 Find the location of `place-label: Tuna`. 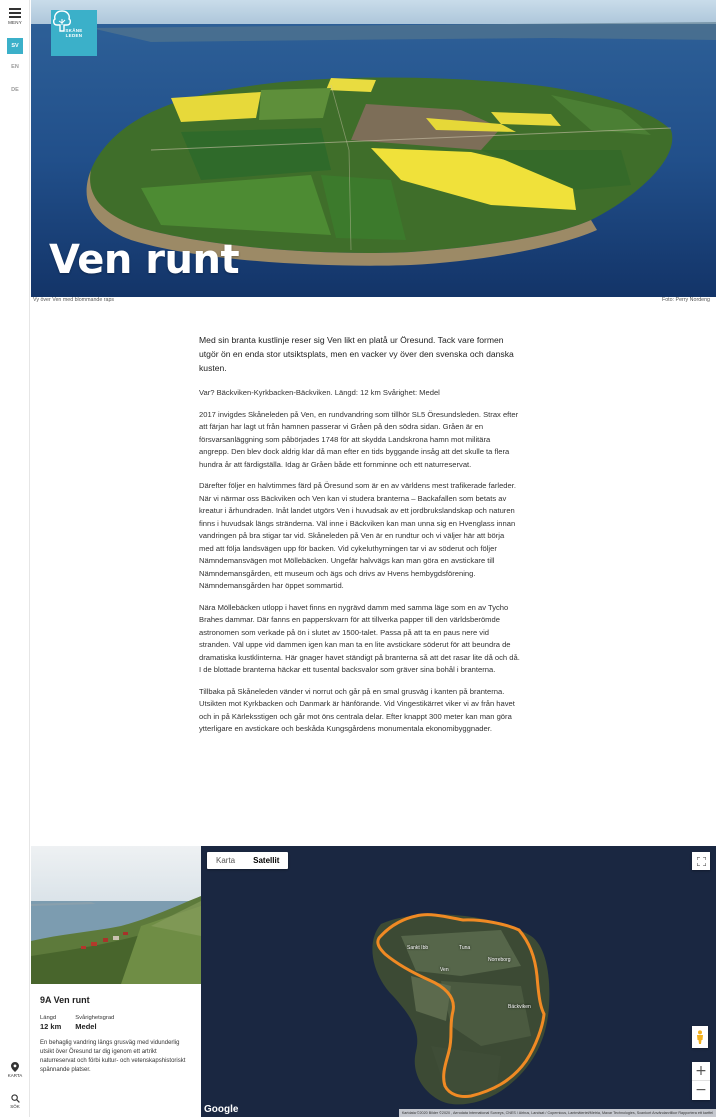

place-label: Tuna is located at coordinates (465, 948).